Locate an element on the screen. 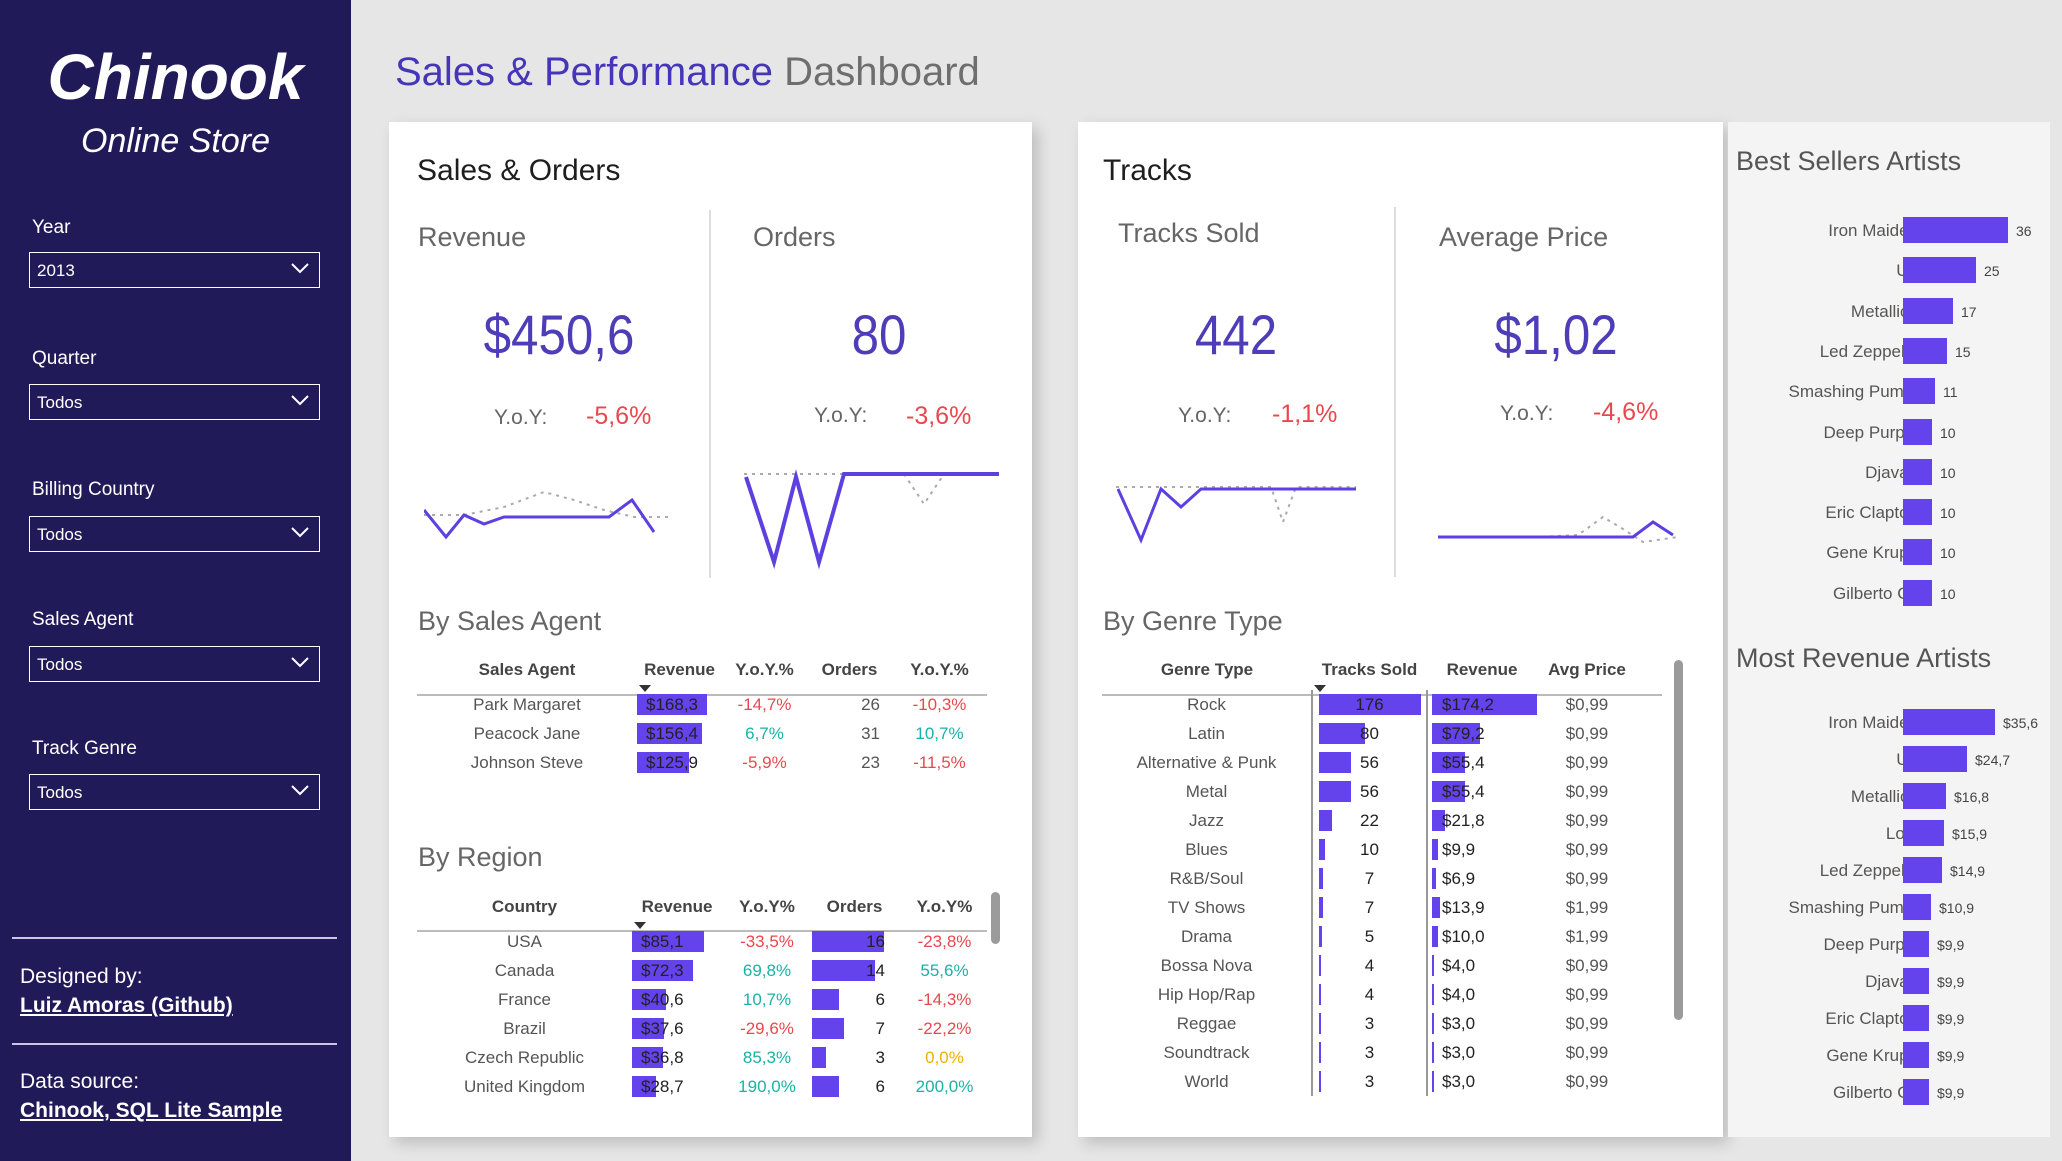 This screenshot has height=1161, width=2062. table-row: France $40,6 10,7% 6 -14,3% is located at coordinates (704, 999).